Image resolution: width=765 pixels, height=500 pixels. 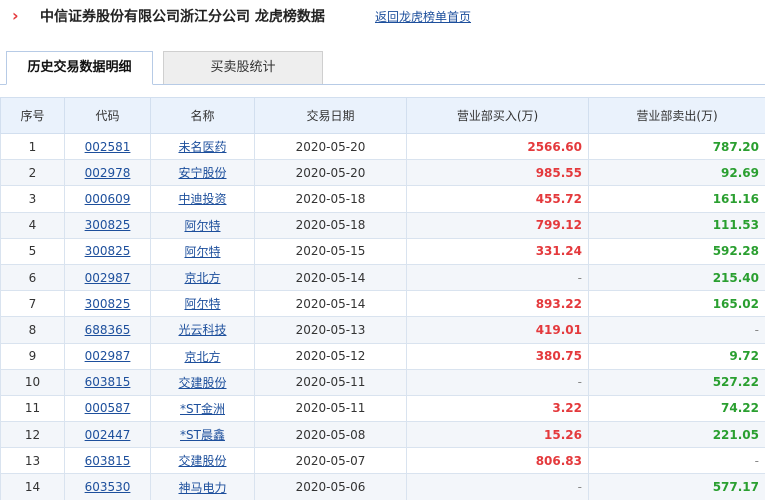 I want to click on cell-name: 神马电力, so click(x=202, y=486).